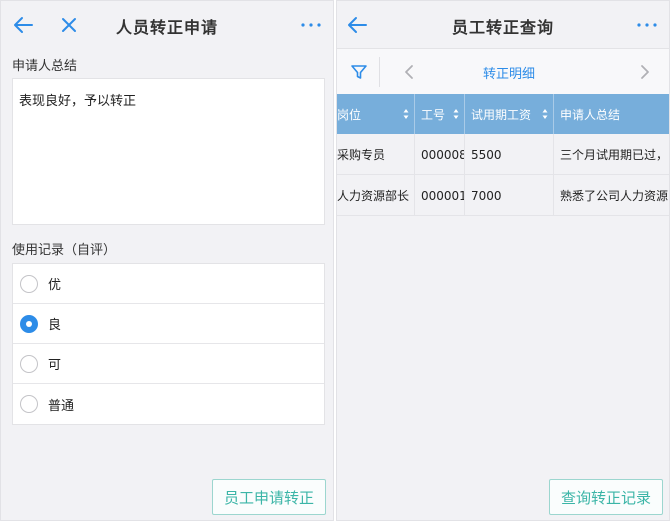  I want to click on table-cell: 7000, so click(509, 195).